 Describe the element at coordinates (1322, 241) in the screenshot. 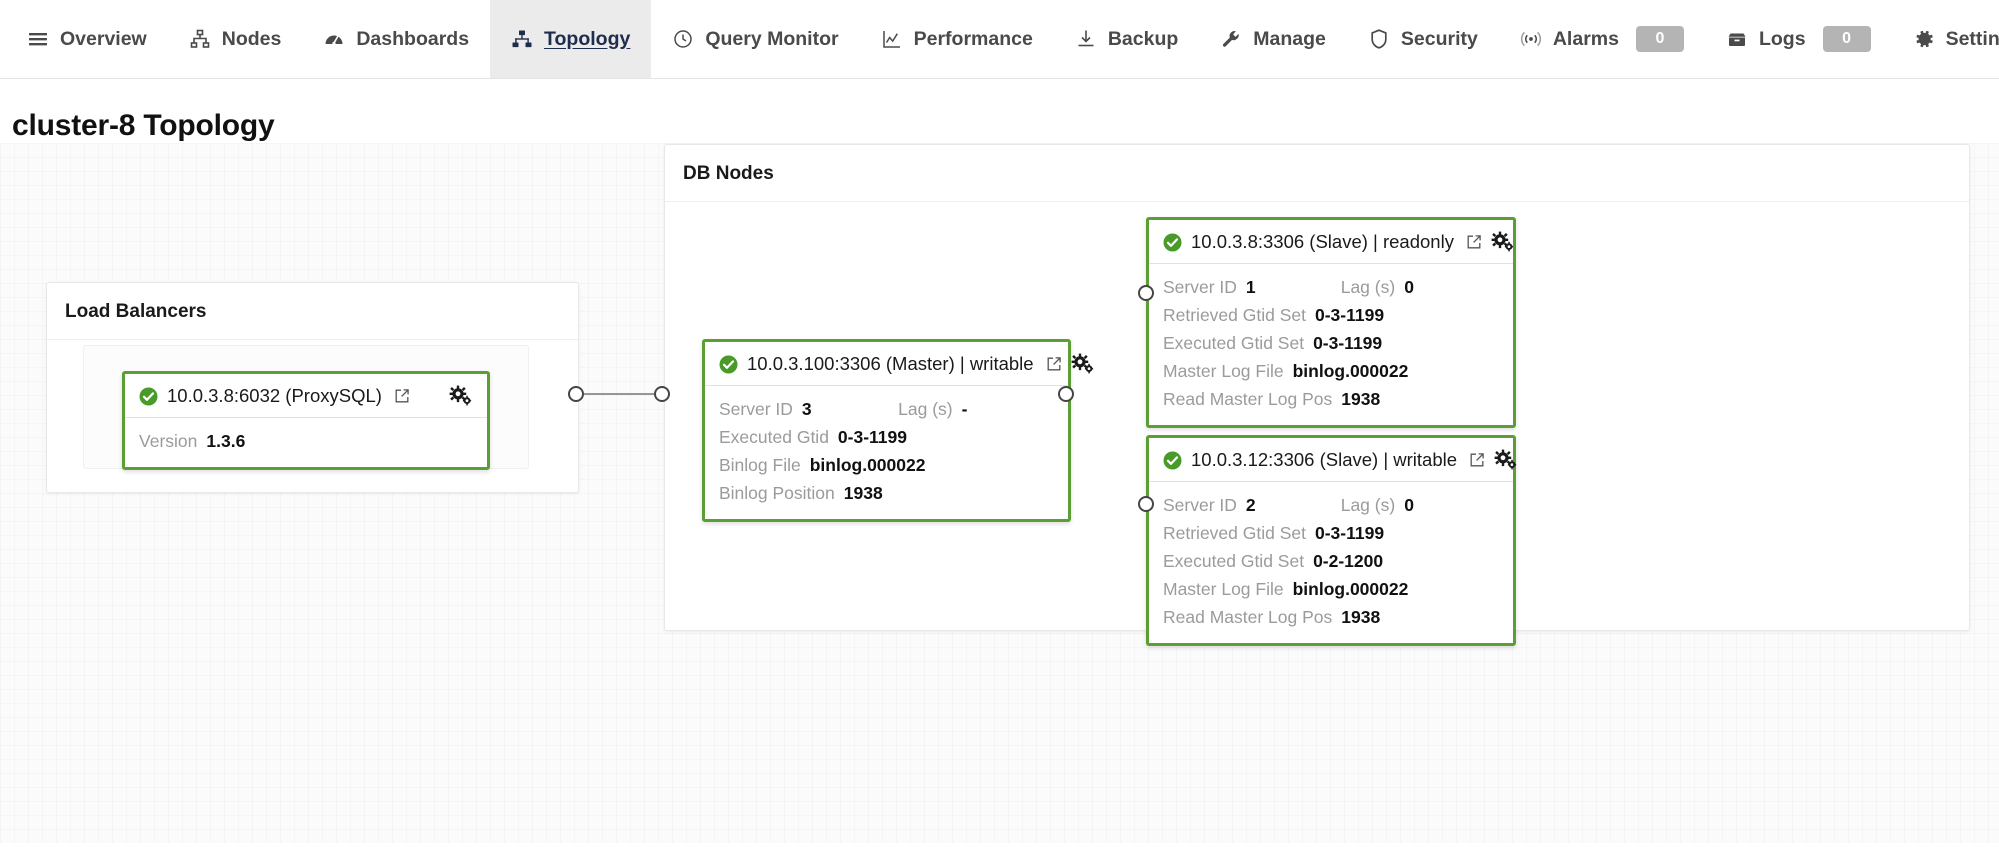

I see `node-name: 10.0.3.8:3306 (Slave) | readonly` at that location.